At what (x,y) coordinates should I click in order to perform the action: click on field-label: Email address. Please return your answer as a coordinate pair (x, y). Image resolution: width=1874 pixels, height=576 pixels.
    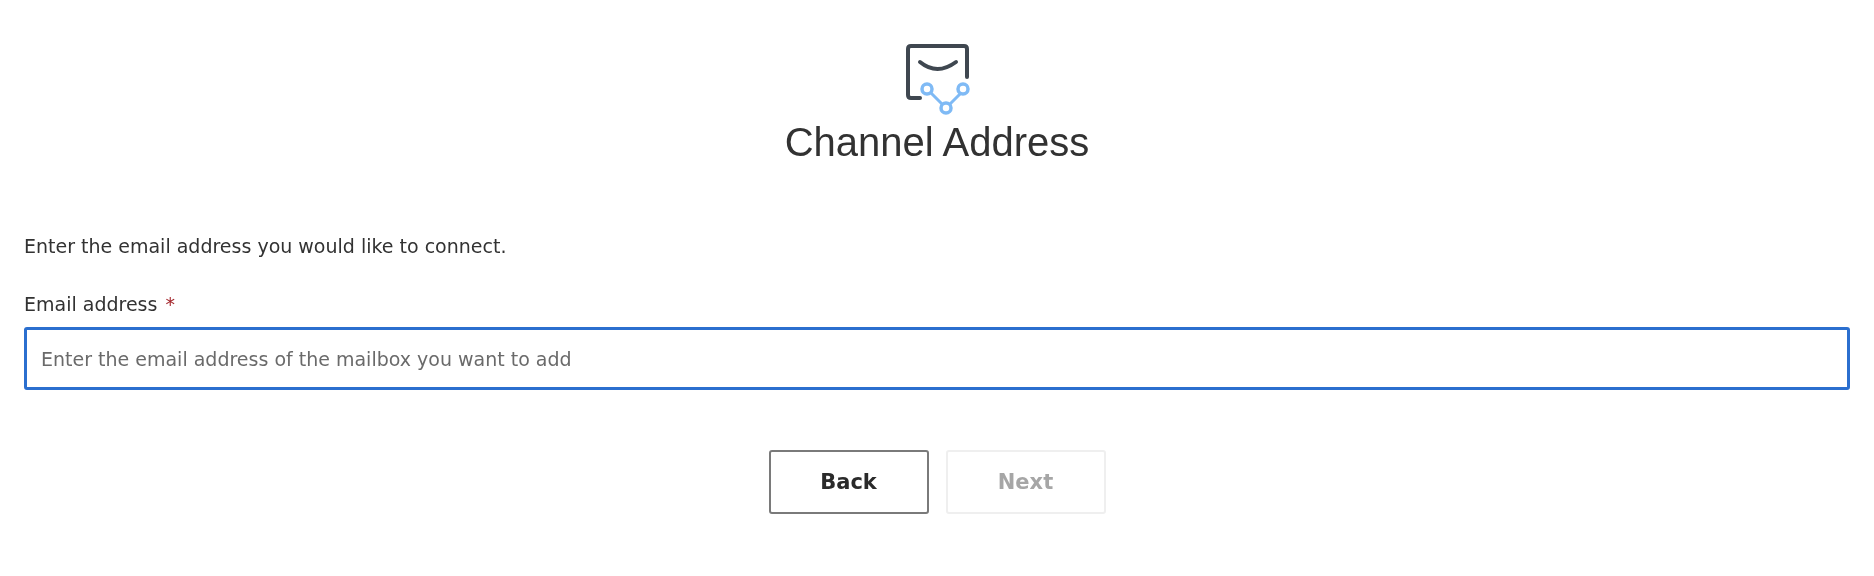
    Looking at the image, I should click on (91, 304).